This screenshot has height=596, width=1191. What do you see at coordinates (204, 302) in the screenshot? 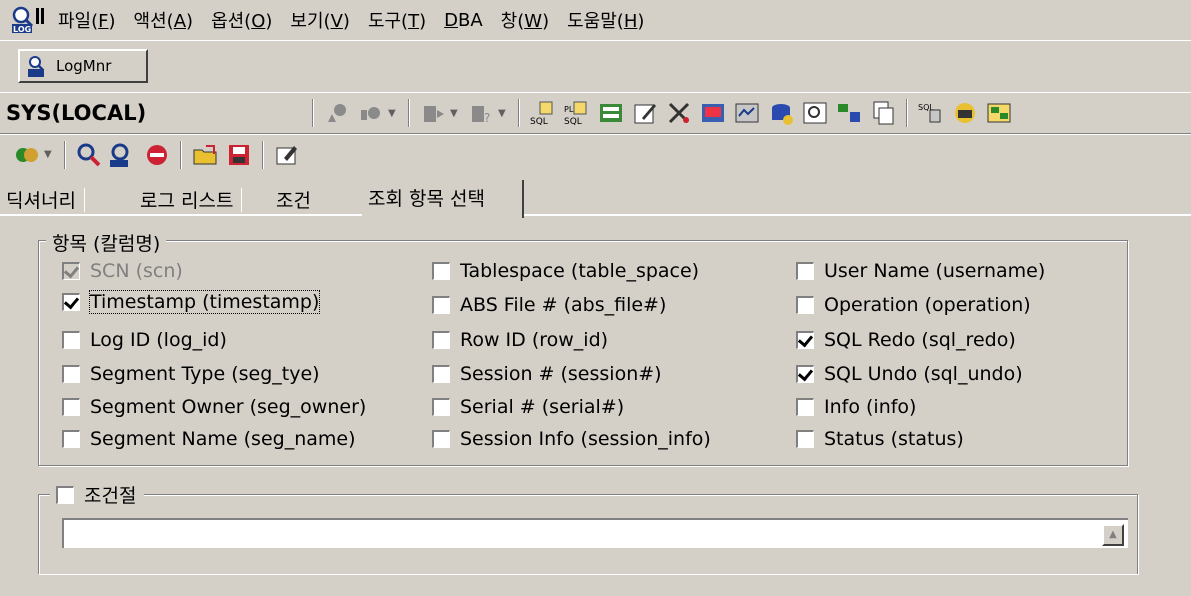
I see `checkbox-label: Timestamp (timestamp)` at bounding box center [204, 302].